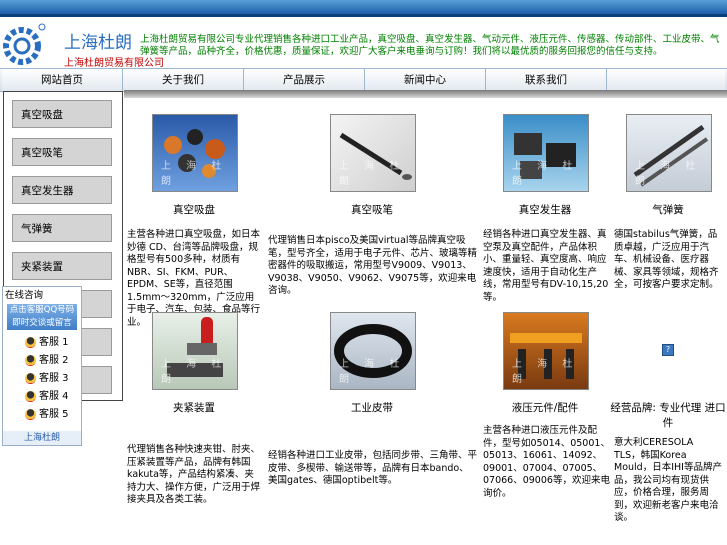  Describe the element at coordinates (372, 209) in the screenshot. I see `product-caption-vacuum-pen: 真空吸笔` at that location.